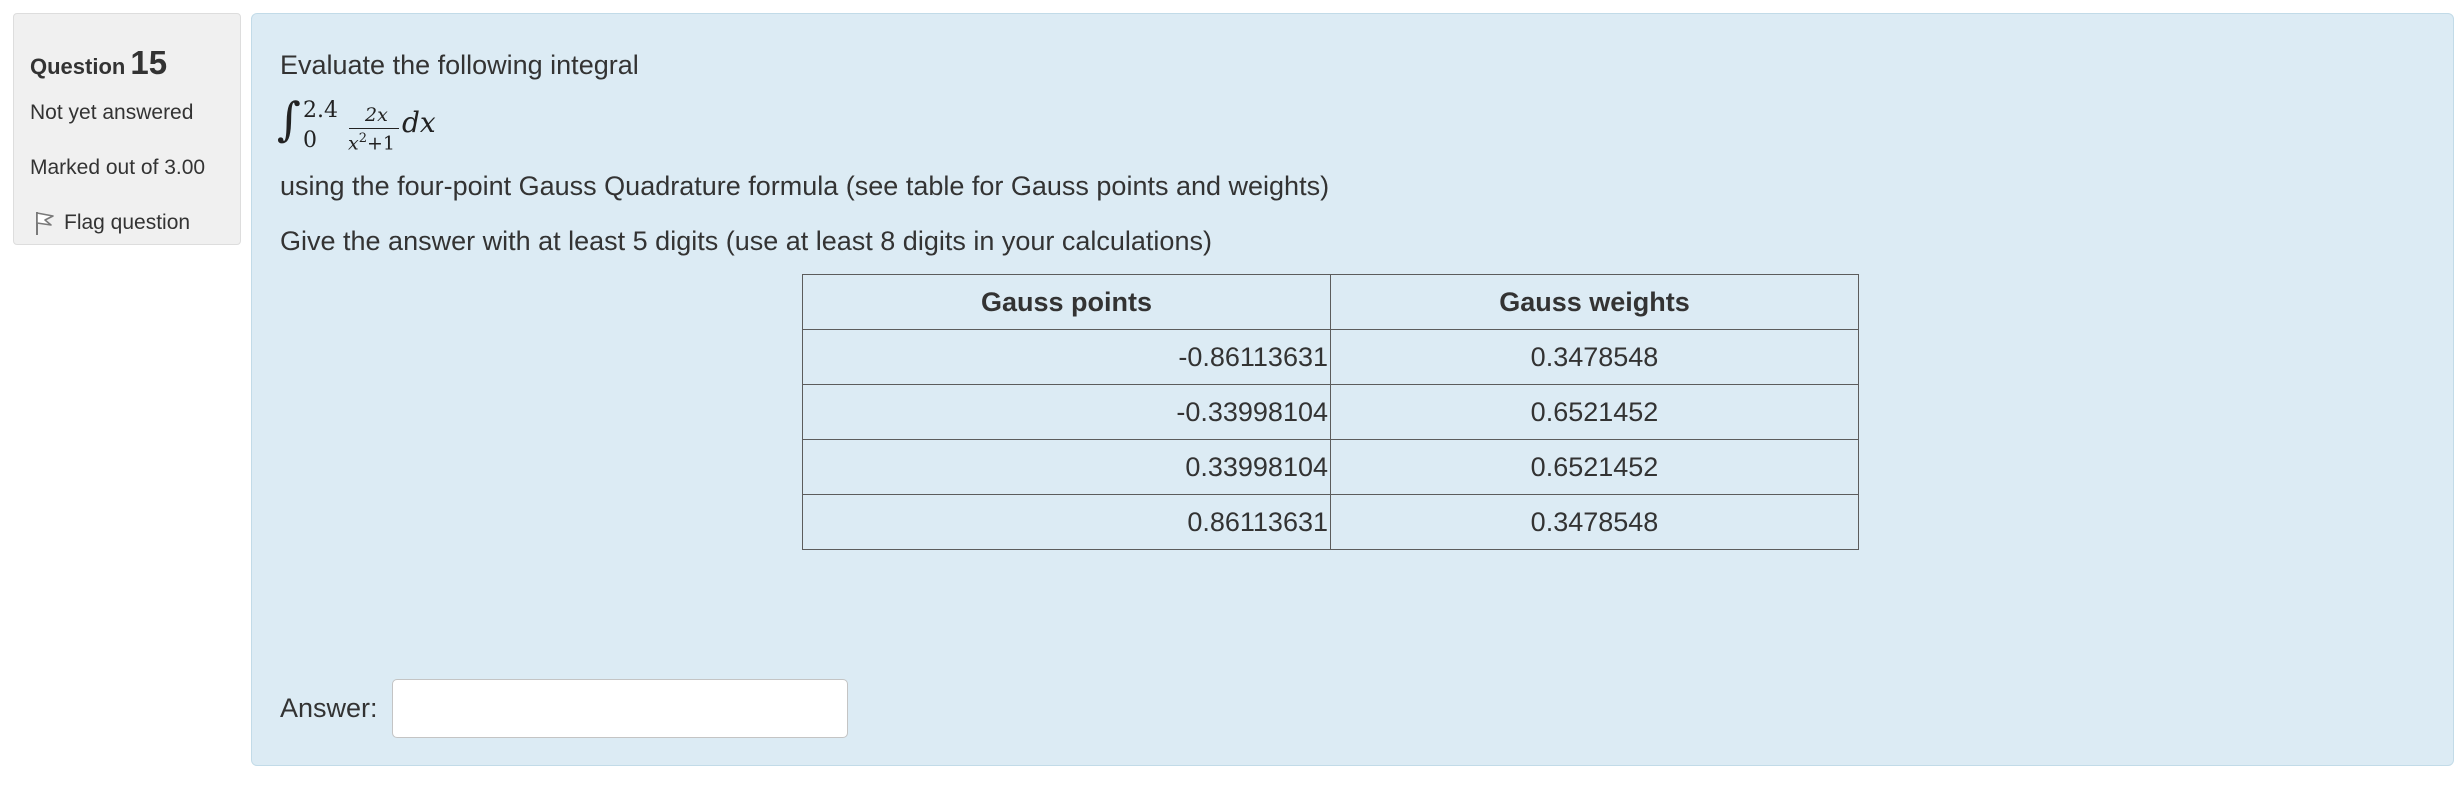 This screenshot has height=796, width=2462. I want to click on question-grade: Marked out of 3.00, so click(118, 167).